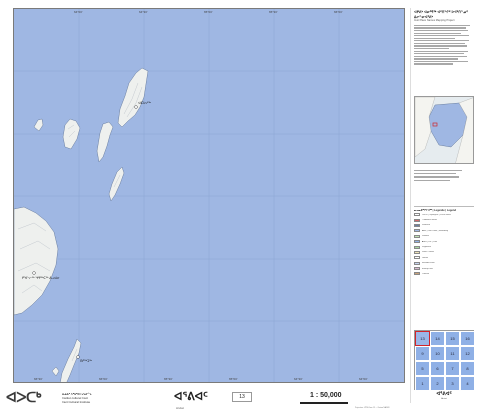 Image resolution: width=480 pixels, height=414 pixels. What do you see at coordinates (76, 402) in the screenshot?
I see `org-line-3: Inuit Cultural Institute` at bounding box center [76, 402].